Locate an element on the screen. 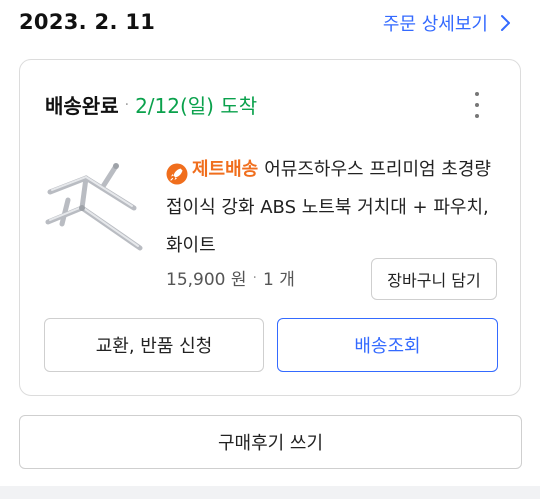  order-detail-label: 주문 상세보기 is located at coordinates (435, 24).